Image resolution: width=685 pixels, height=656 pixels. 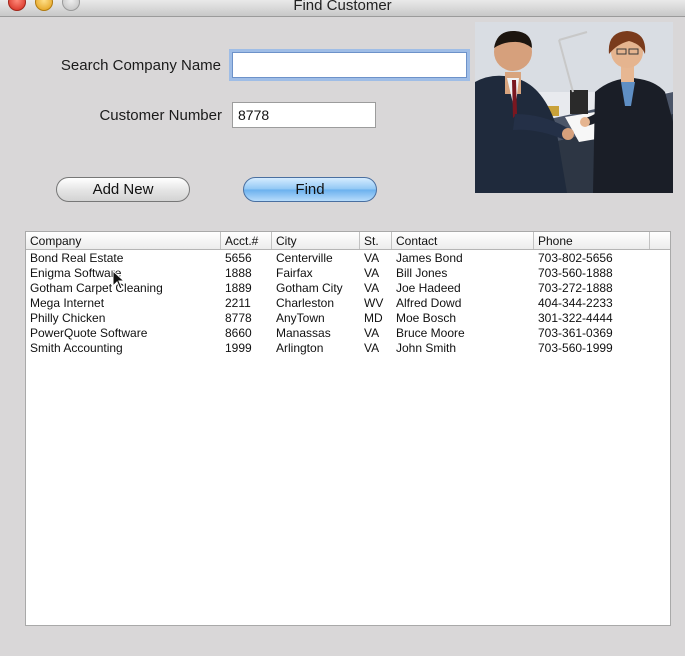 What do you see at coordinates (349, 65) in the screenshot?
I see `search-company-input` at bounding box center [349, 65].